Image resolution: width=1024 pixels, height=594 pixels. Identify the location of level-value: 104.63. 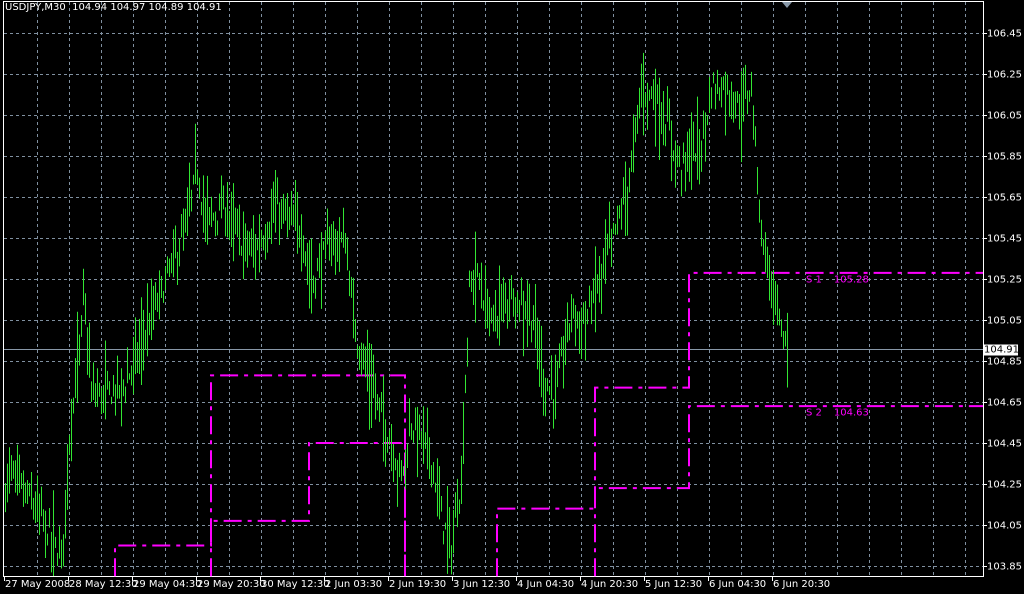
(851, 413).